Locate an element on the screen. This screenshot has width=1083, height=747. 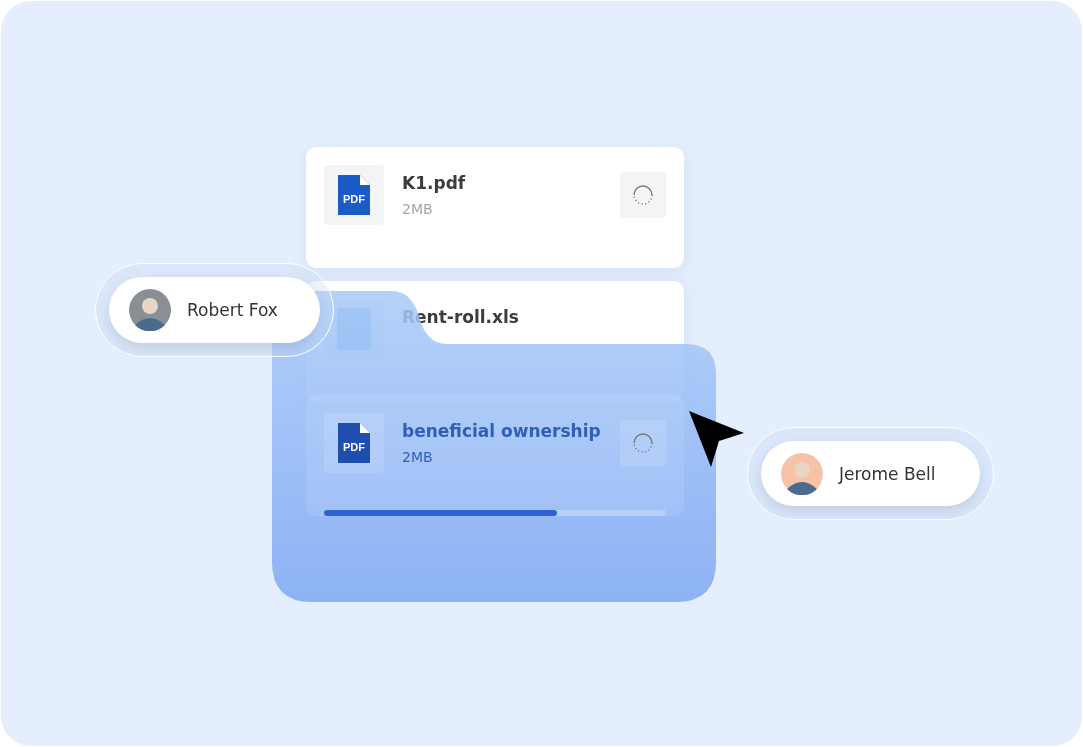
file-name: beneficial ownership is located at coordinates (502, 431).